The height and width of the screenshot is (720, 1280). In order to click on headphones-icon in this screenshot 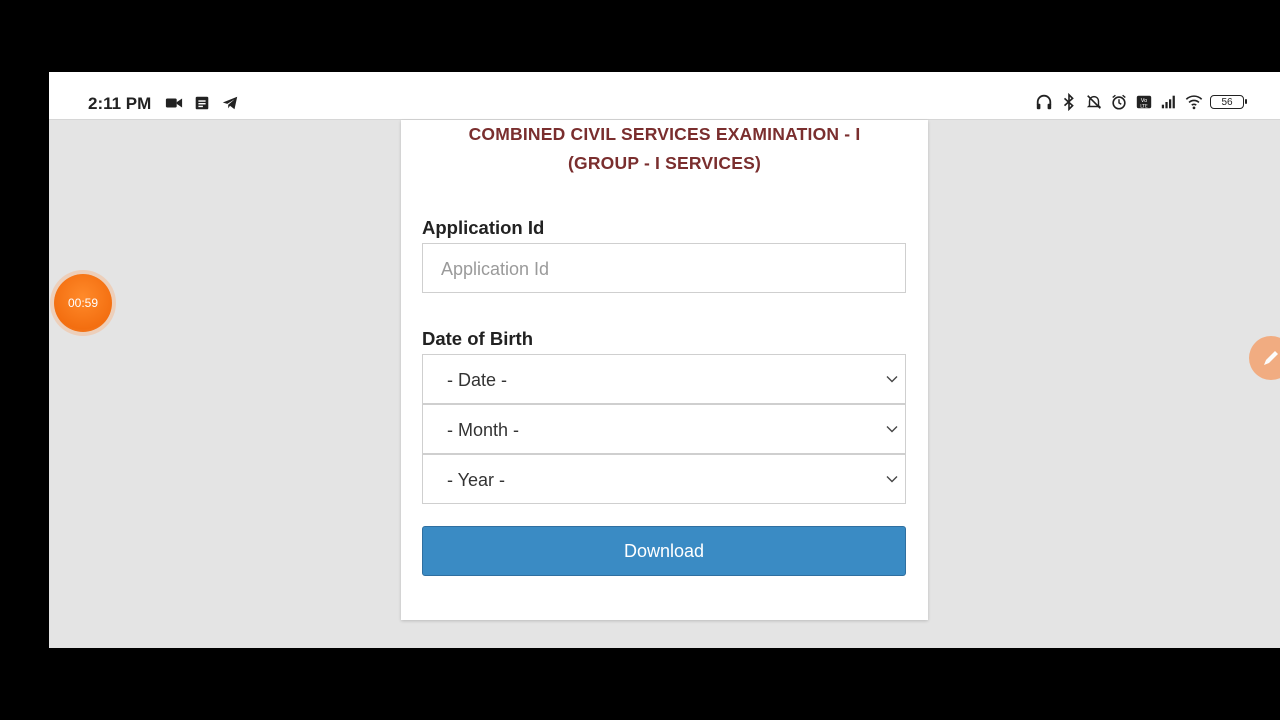, I will do `click(1044, 102)`.